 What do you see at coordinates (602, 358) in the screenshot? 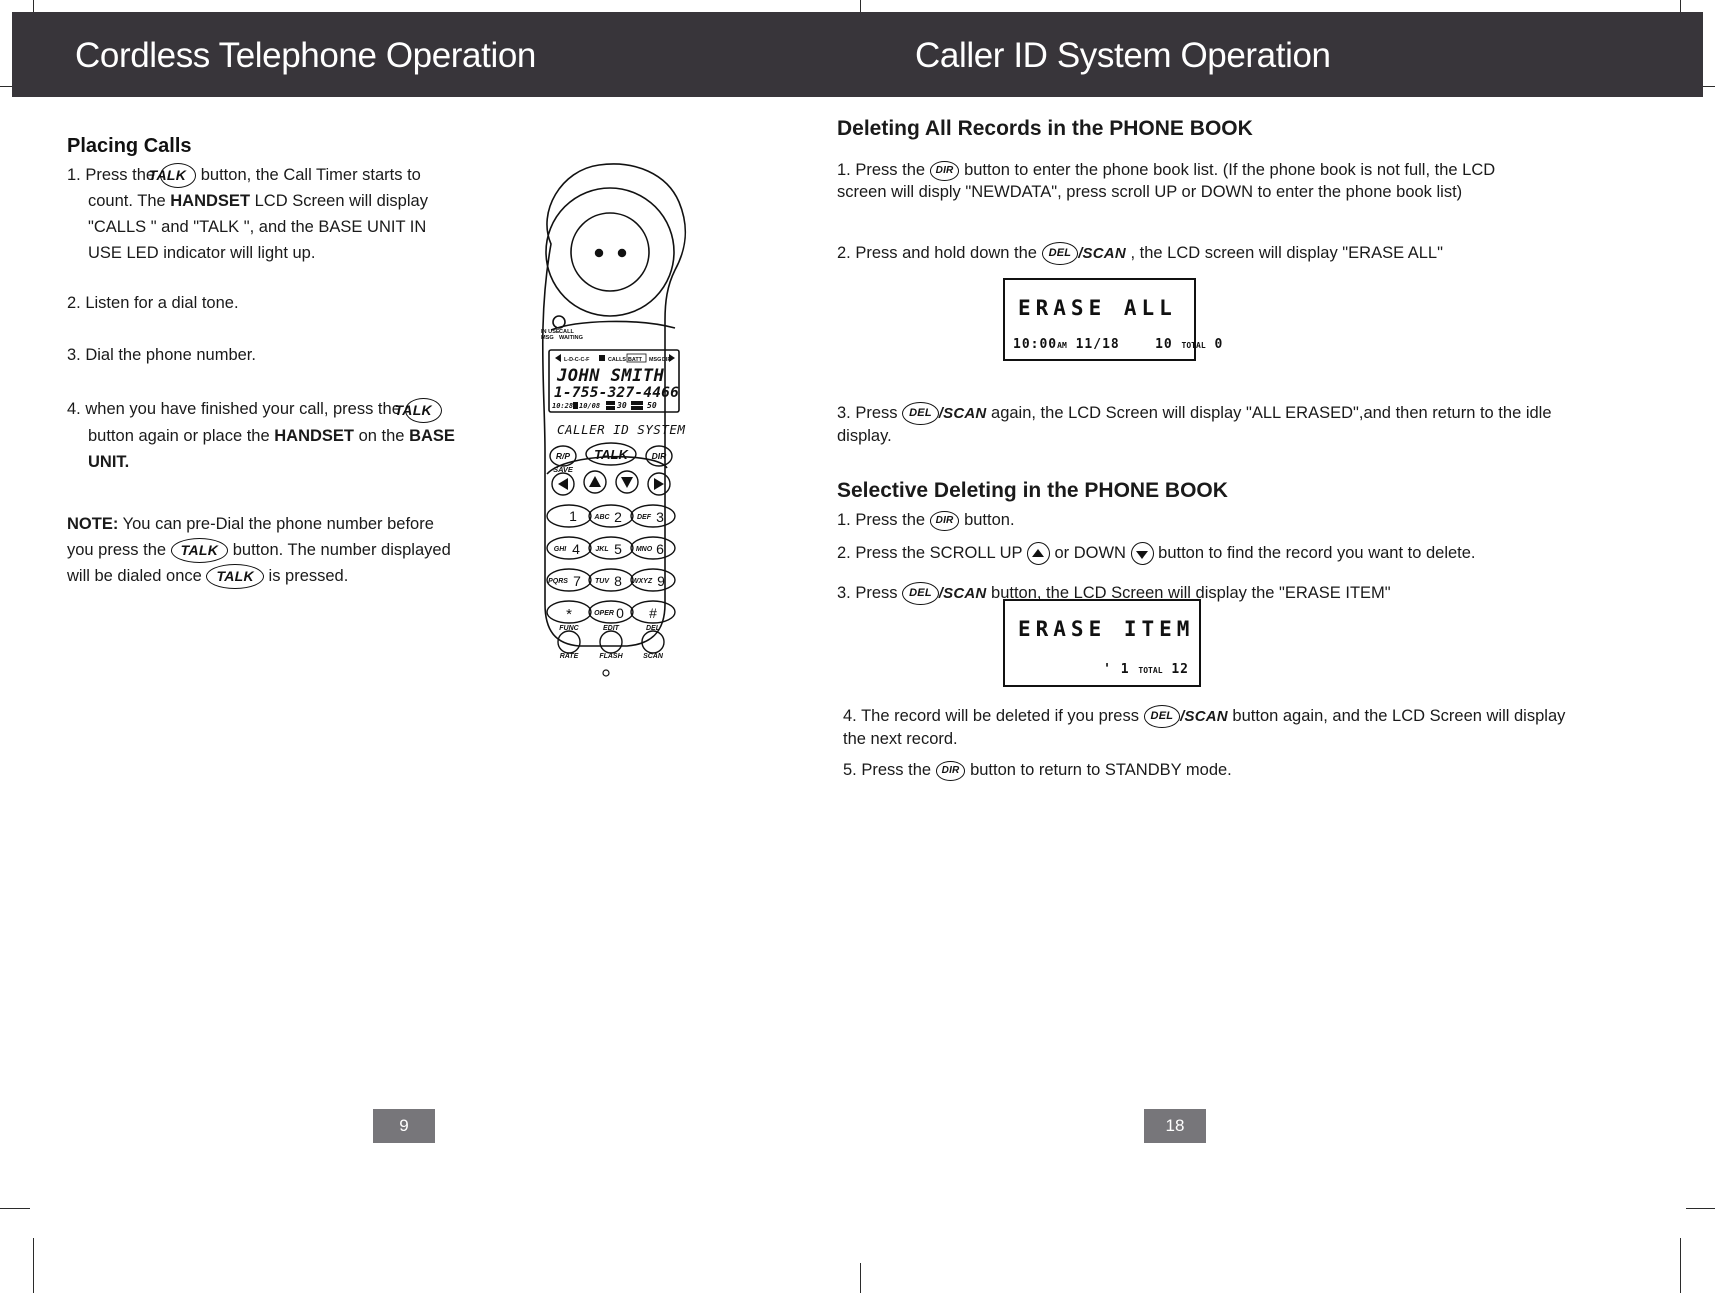
I see `lcd-envelope-icon` at bounding box center [602, 358].